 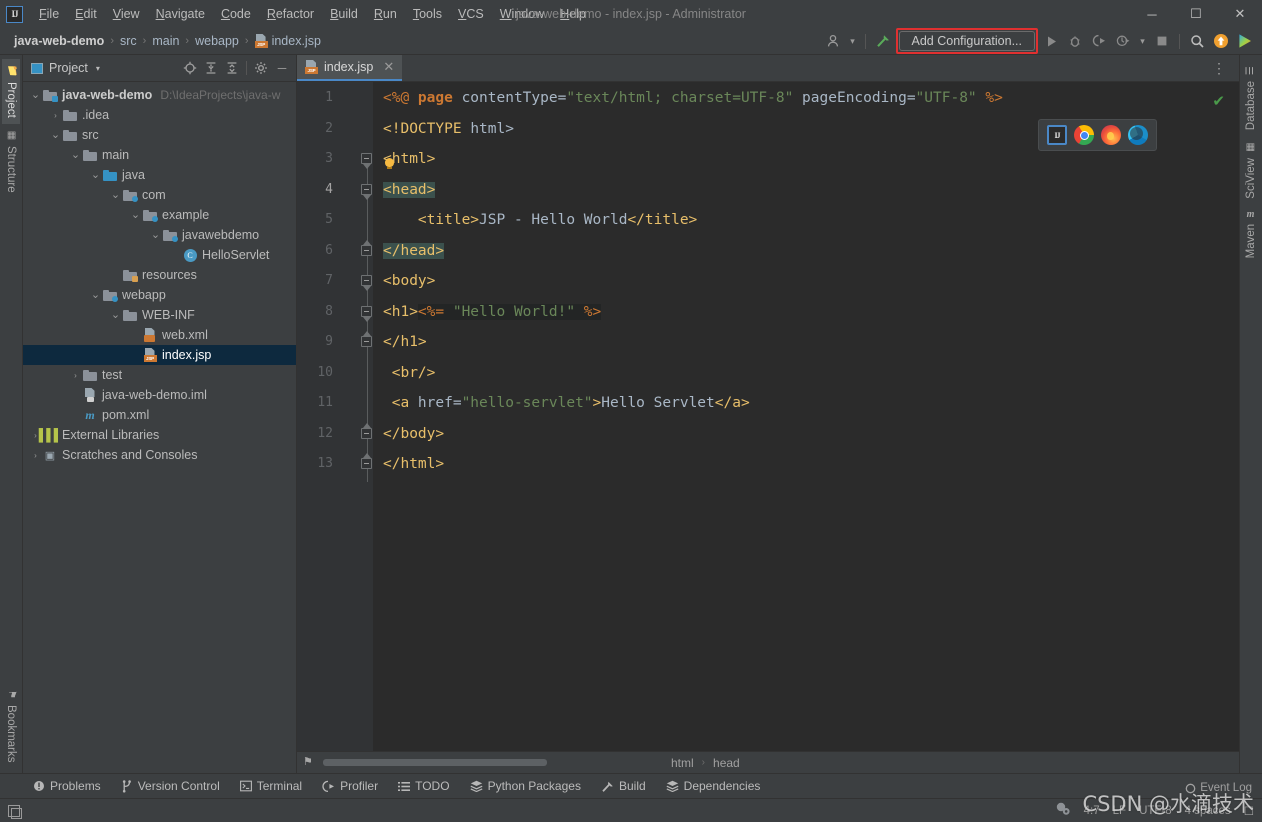 What do you see at coordinates (159, 95) in the screenshot?
I see `tree-node-java-web-demo: ⌄ java-web-demo D:\IdeaProjects\java-w` at bounding box center [159, 95].